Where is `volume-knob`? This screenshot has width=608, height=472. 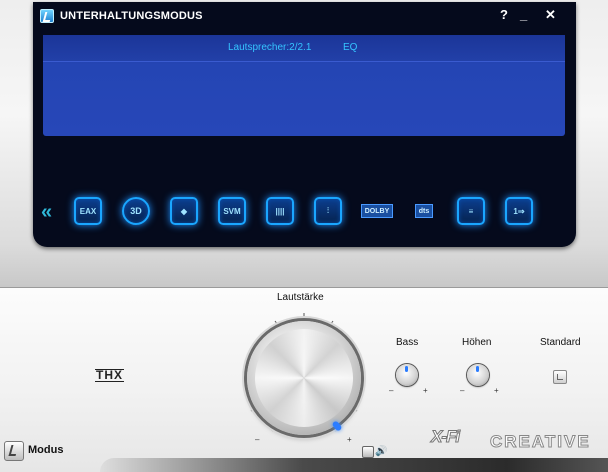 volume-knob is located at coordinates (304, 378).